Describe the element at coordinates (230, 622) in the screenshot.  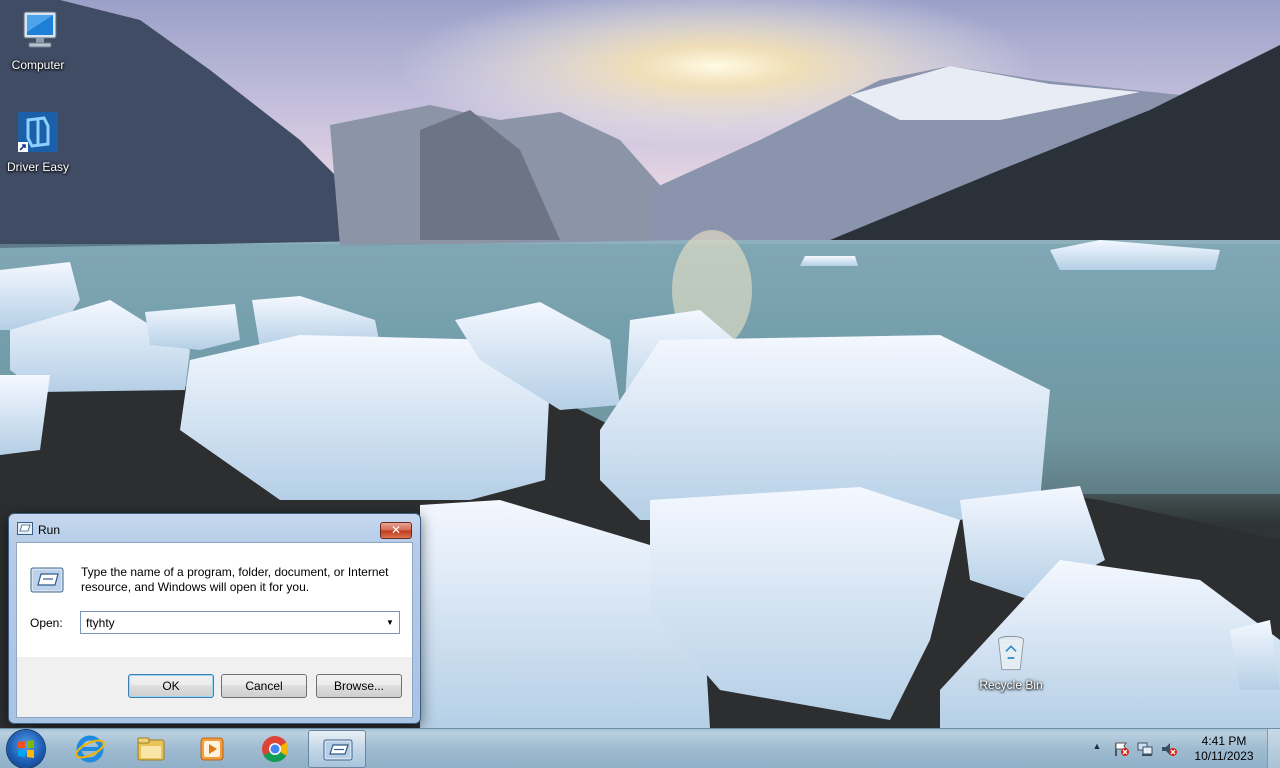
I see `open-input` at that location.